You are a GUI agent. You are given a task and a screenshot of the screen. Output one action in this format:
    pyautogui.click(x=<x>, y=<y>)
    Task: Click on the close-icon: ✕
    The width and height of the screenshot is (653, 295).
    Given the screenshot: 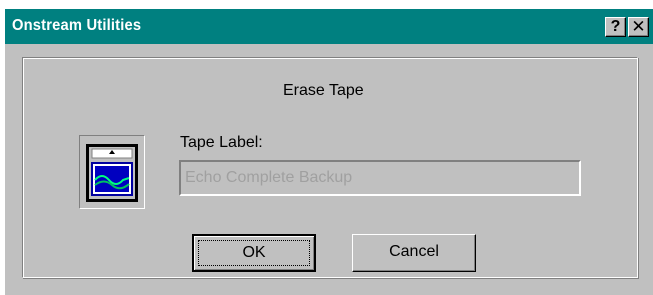 What is the action you would take?
    pyautogui.click(x=638, y=26)
    